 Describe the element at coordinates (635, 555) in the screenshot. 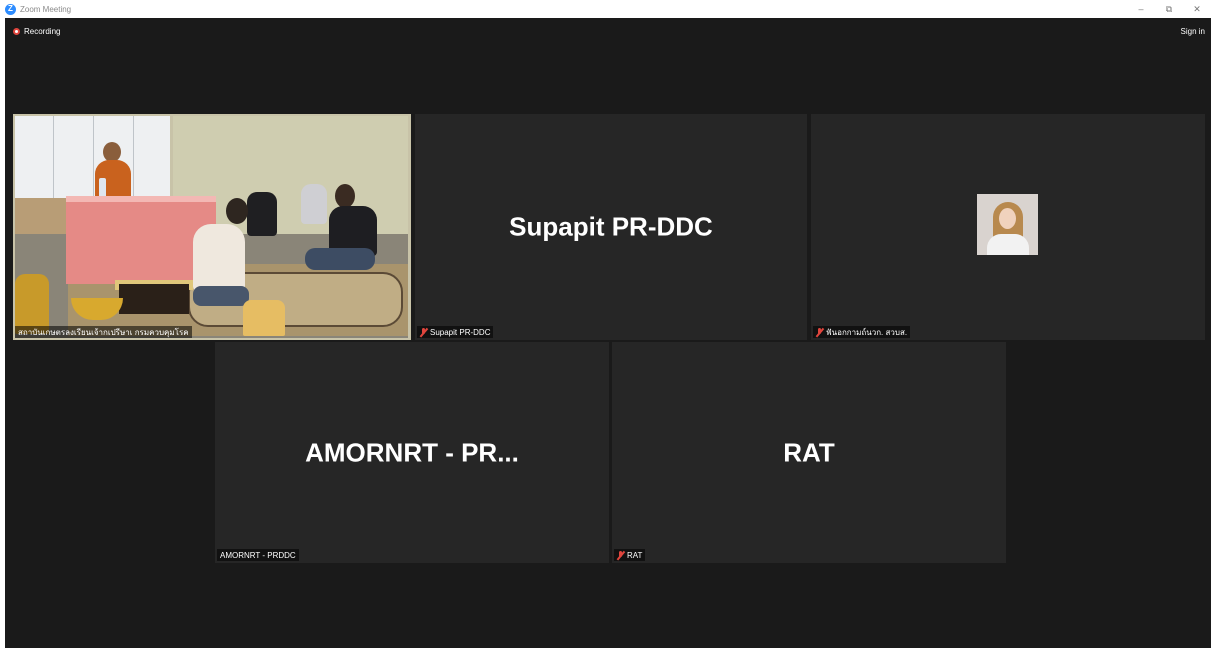

I see `participant-name: RAT` at that location.